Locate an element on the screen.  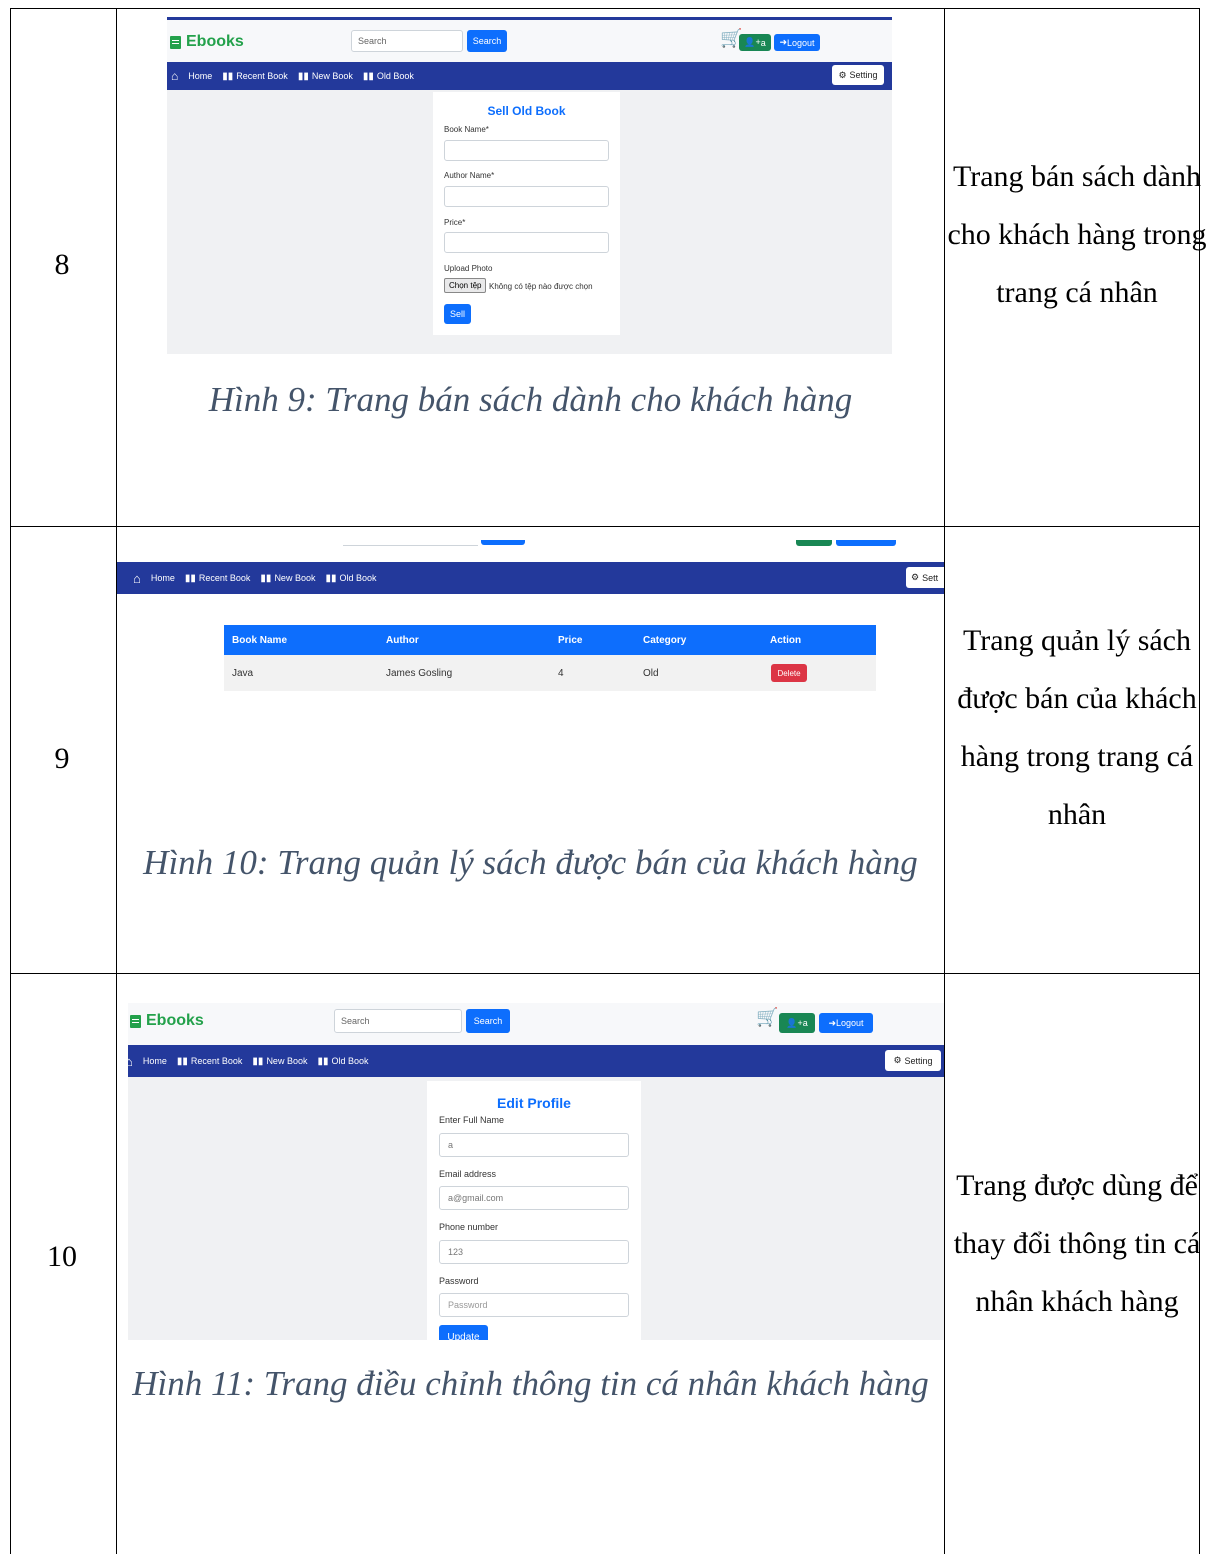
author-name-label: Author Name* is located at coordinates (469, 175).